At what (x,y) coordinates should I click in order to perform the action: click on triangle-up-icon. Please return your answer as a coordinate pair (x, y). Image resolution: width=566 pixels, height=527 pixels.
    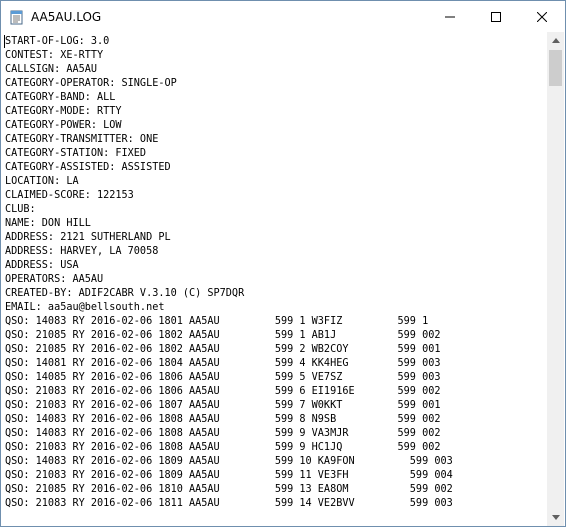
    Looking at the image, I should click on (555, 40).